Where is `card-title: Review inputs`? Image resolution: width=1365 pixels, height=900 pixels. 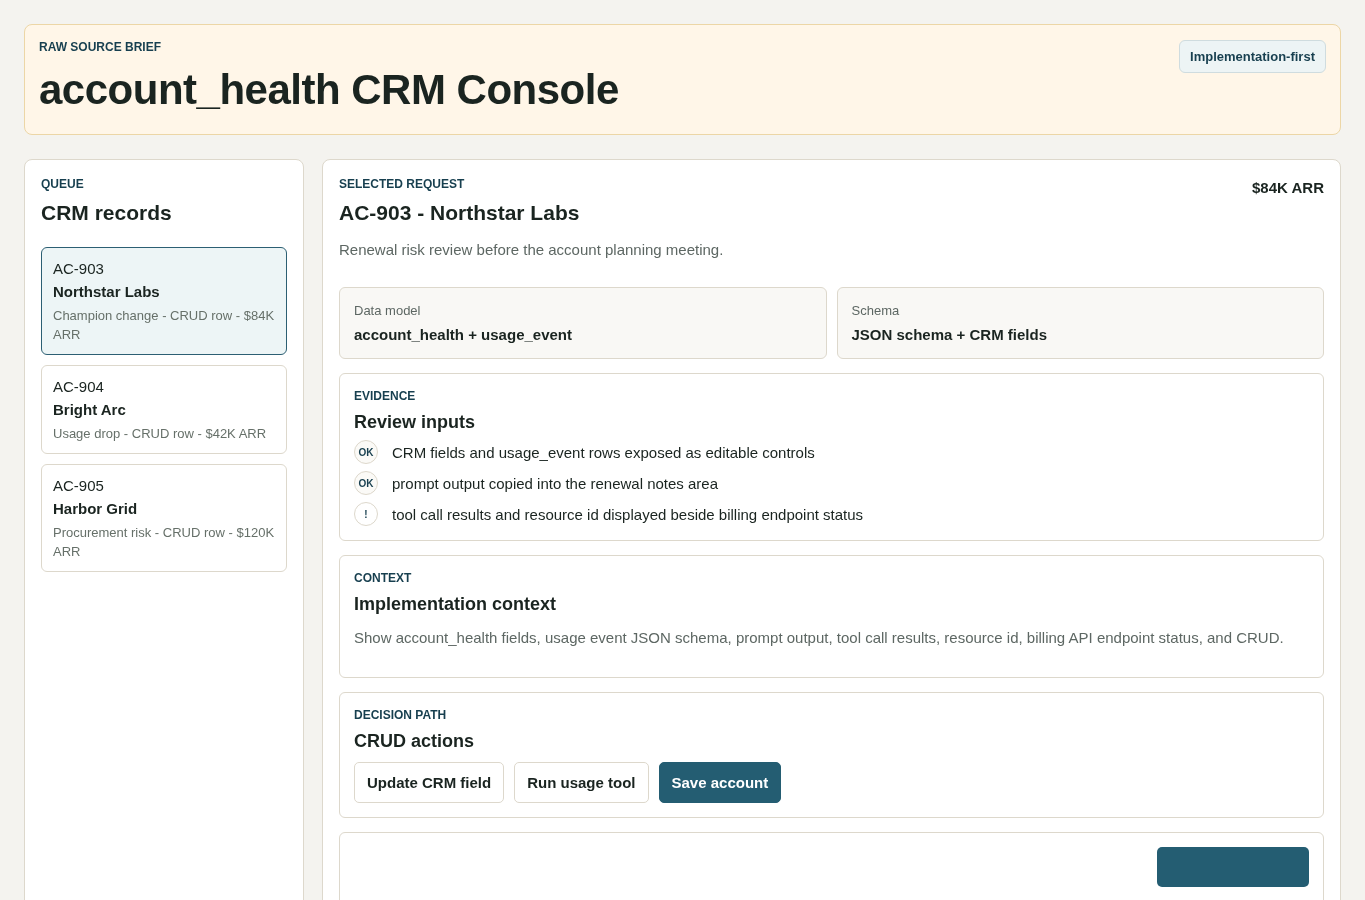
card-title: Review inputs is located at coordinates (415, 422).